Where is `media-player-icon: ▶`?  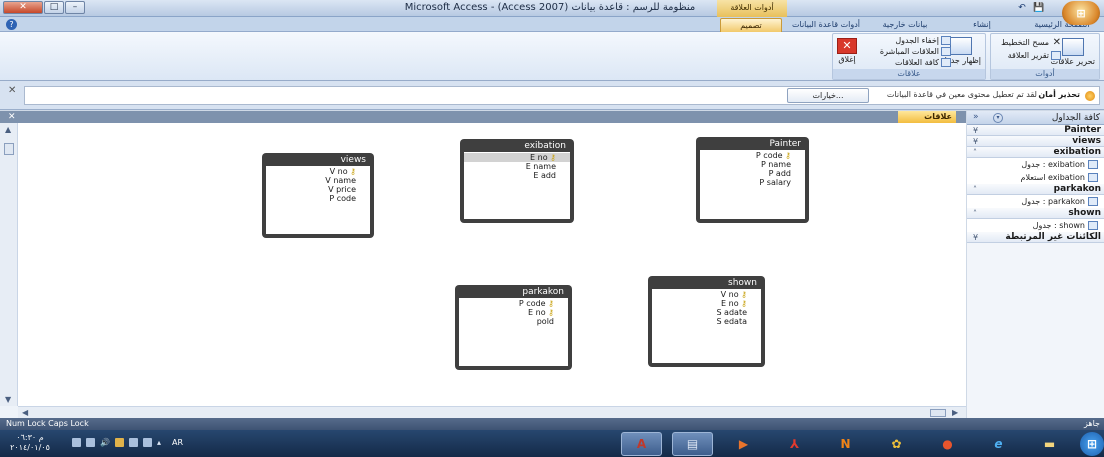
media-player-icon: ▶ is located at coordinates (743, 444).